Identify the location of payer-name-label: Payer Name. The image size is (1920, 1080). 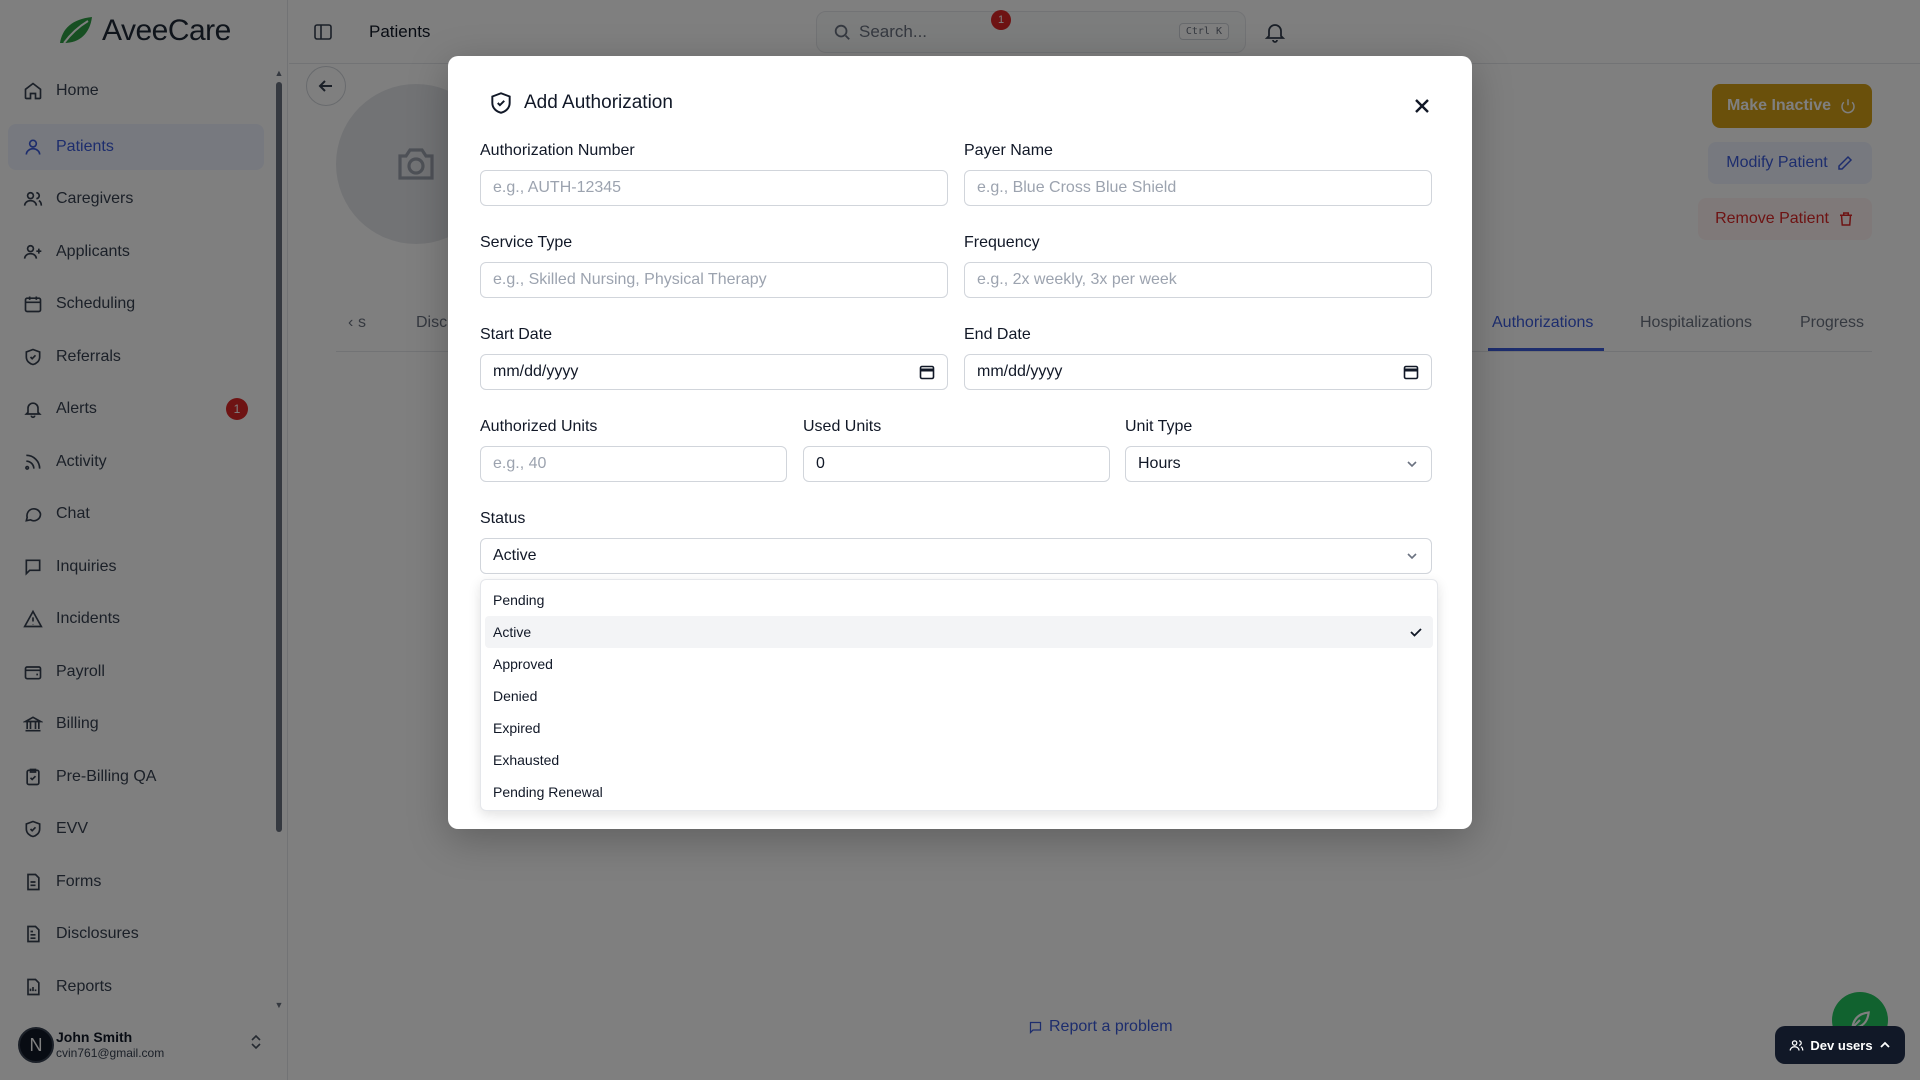
(1008, 150).